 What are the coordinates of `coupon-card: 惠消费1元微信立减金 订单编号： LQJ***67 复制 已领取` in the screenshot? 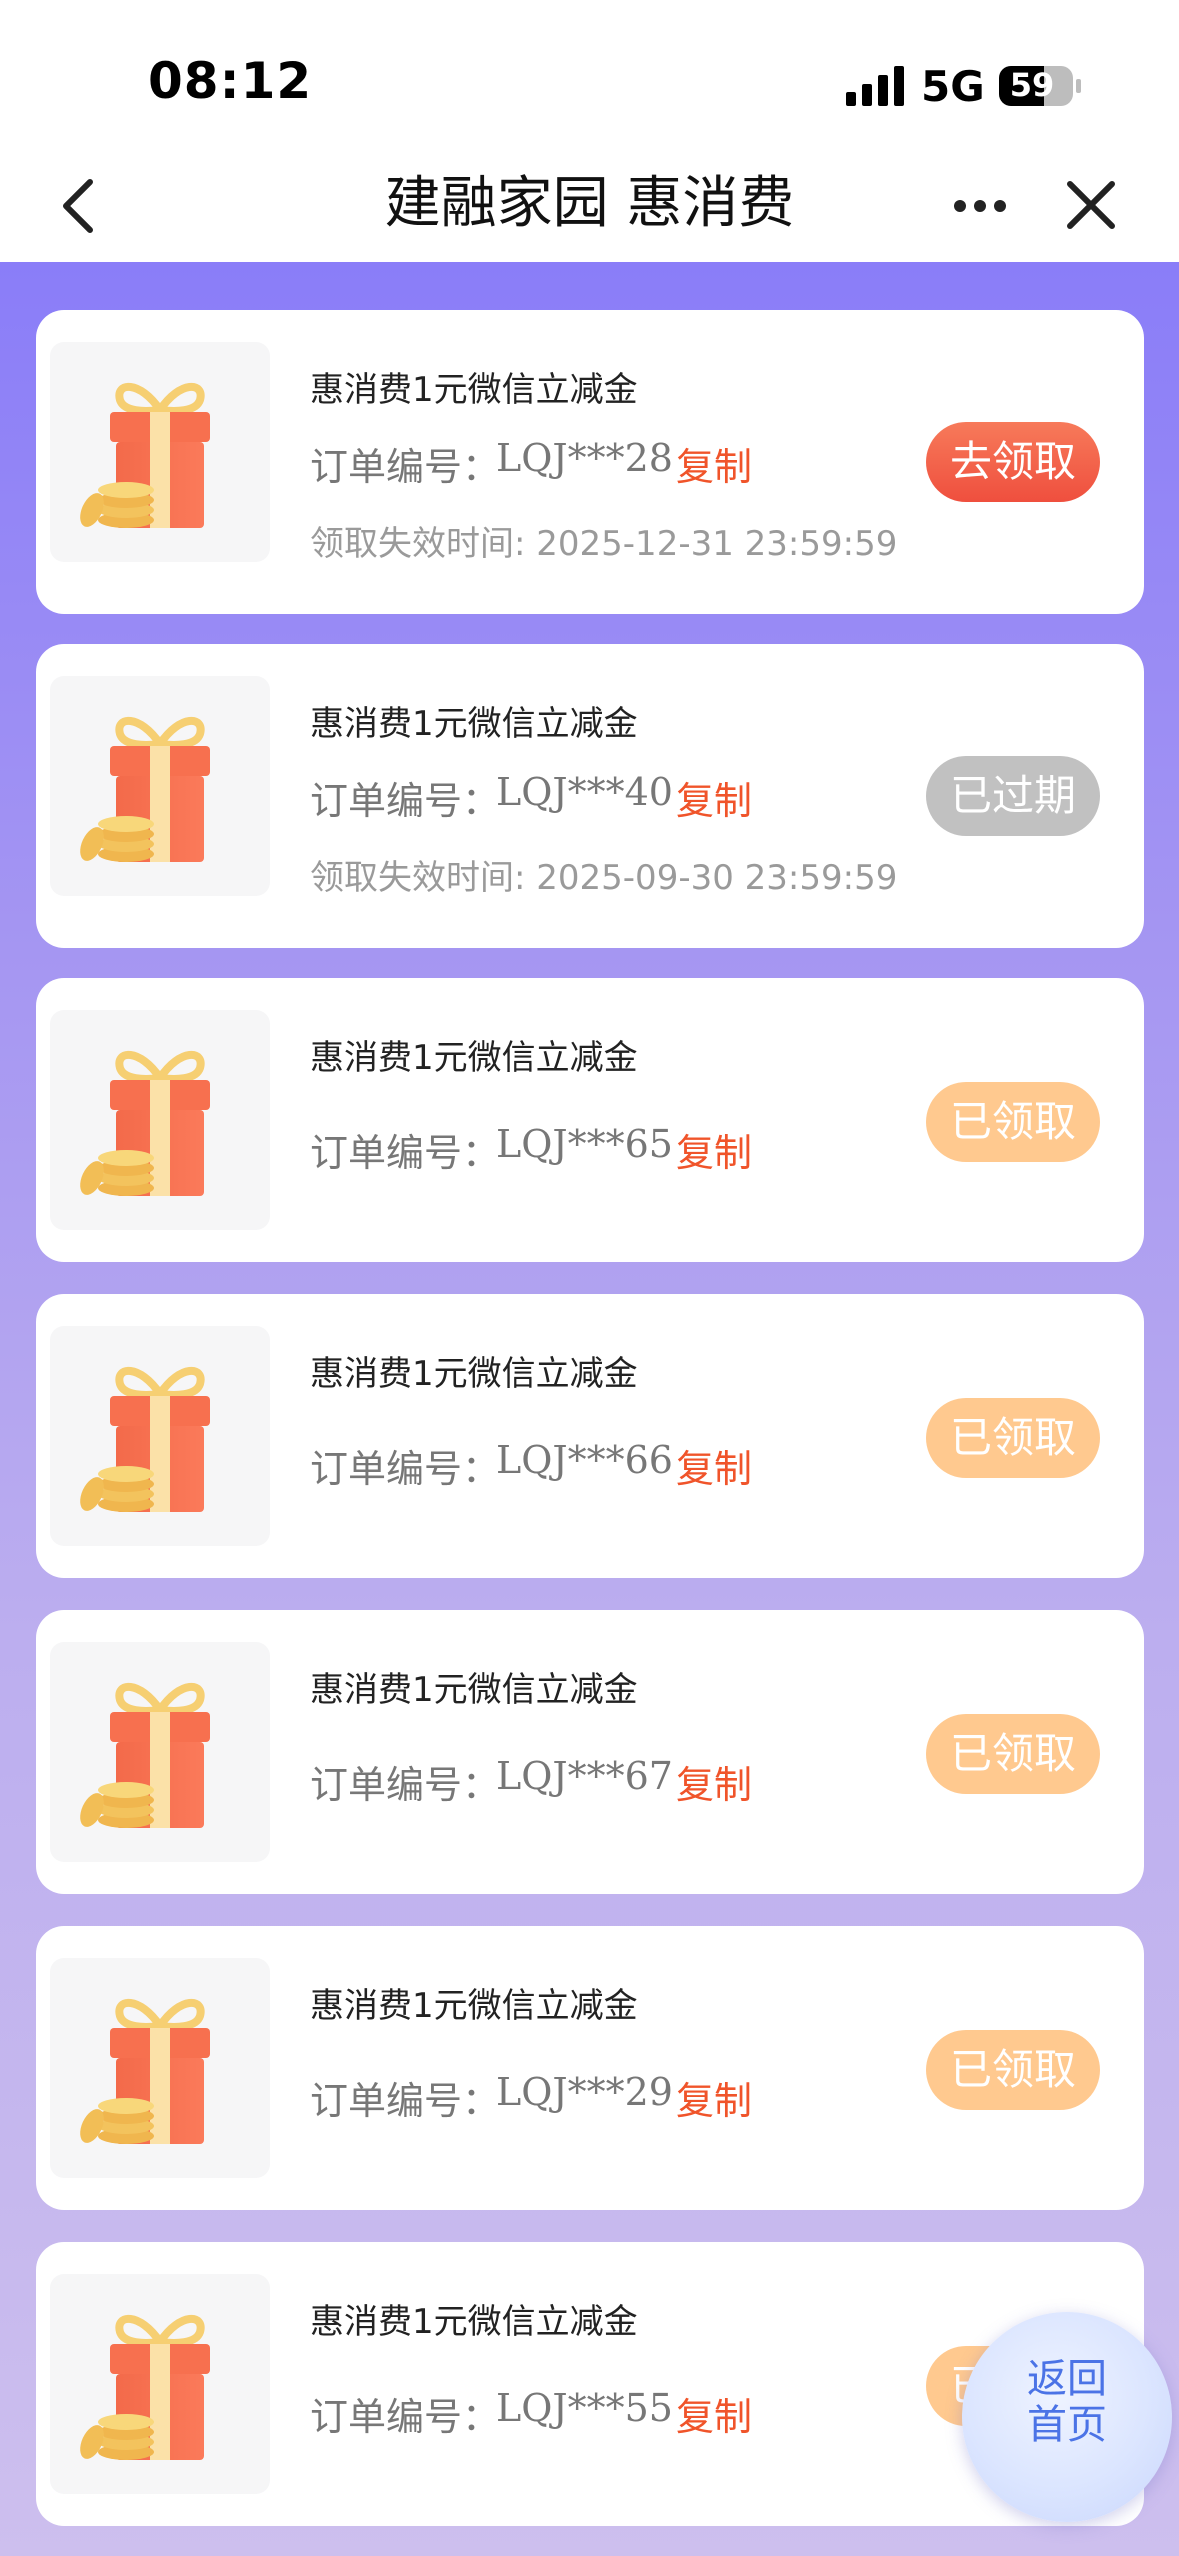 It's located at (590, 1752).